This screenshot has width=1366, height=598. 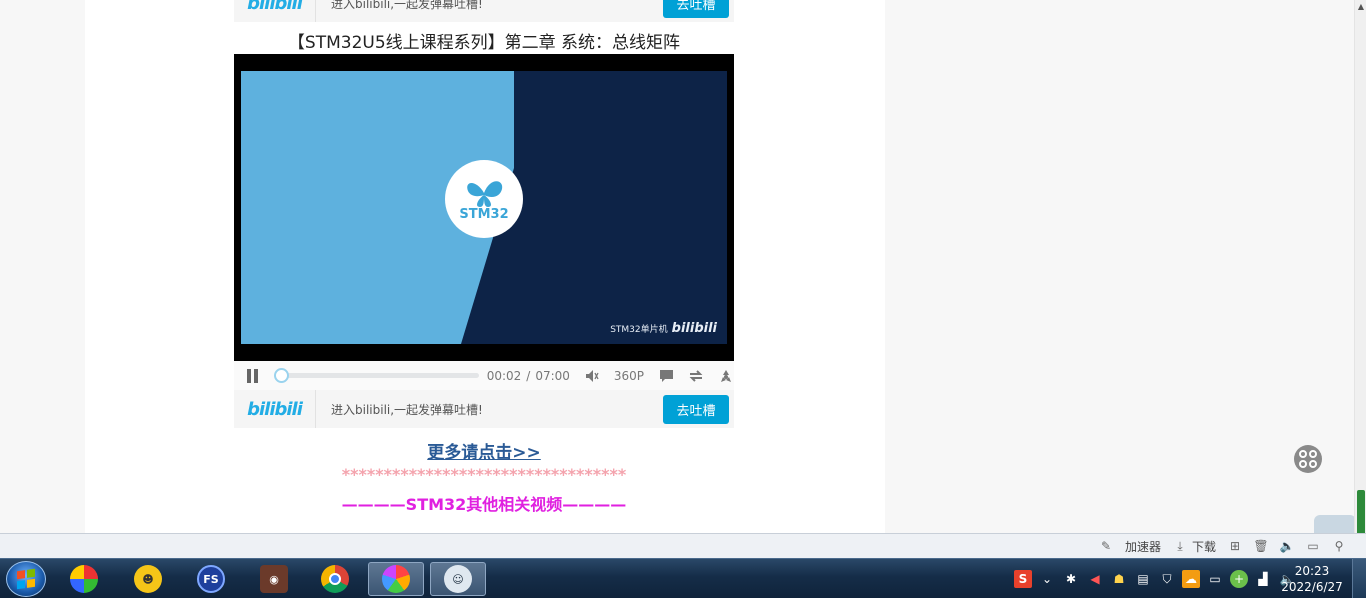 What do you see at coordinates (1263, 579) in the screenshot?
I see `signal-icon: ▟` at bounding box center [1263, 579].